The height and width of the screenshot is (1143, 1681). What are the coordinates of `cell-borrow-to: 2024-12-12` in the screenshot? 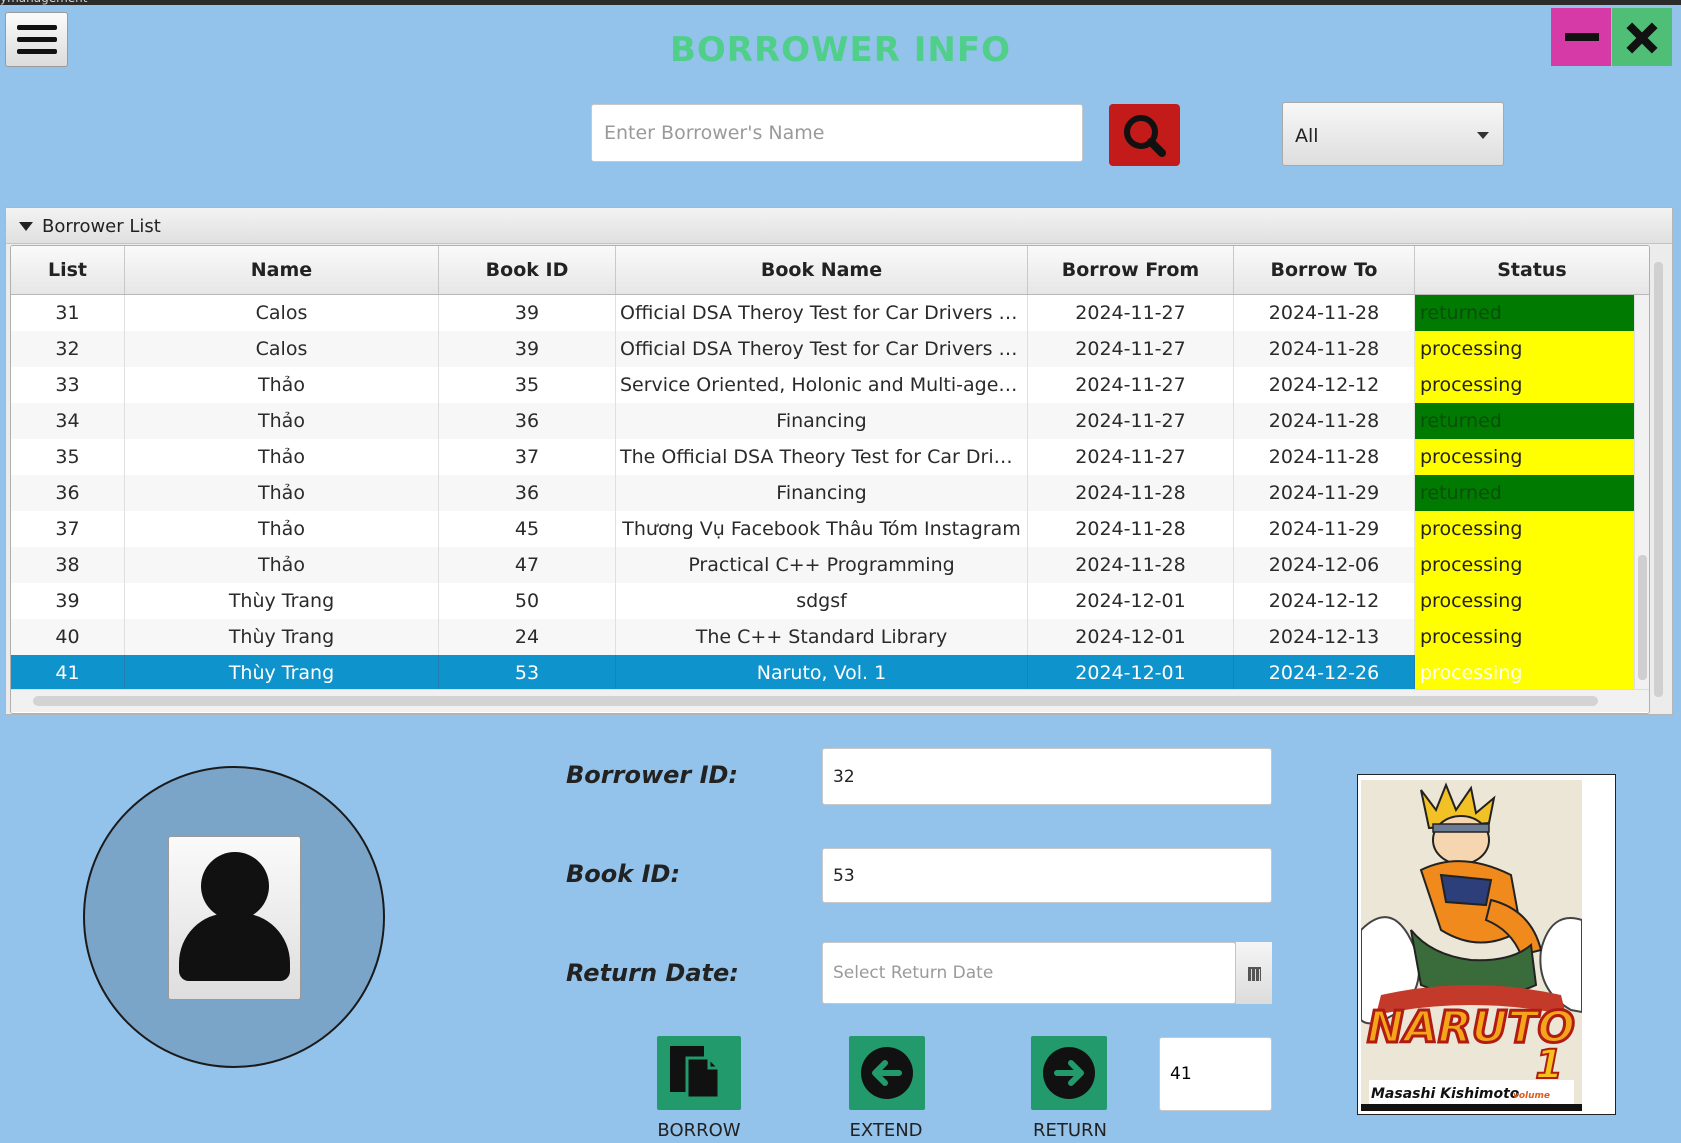 It's located at (1324, 601).